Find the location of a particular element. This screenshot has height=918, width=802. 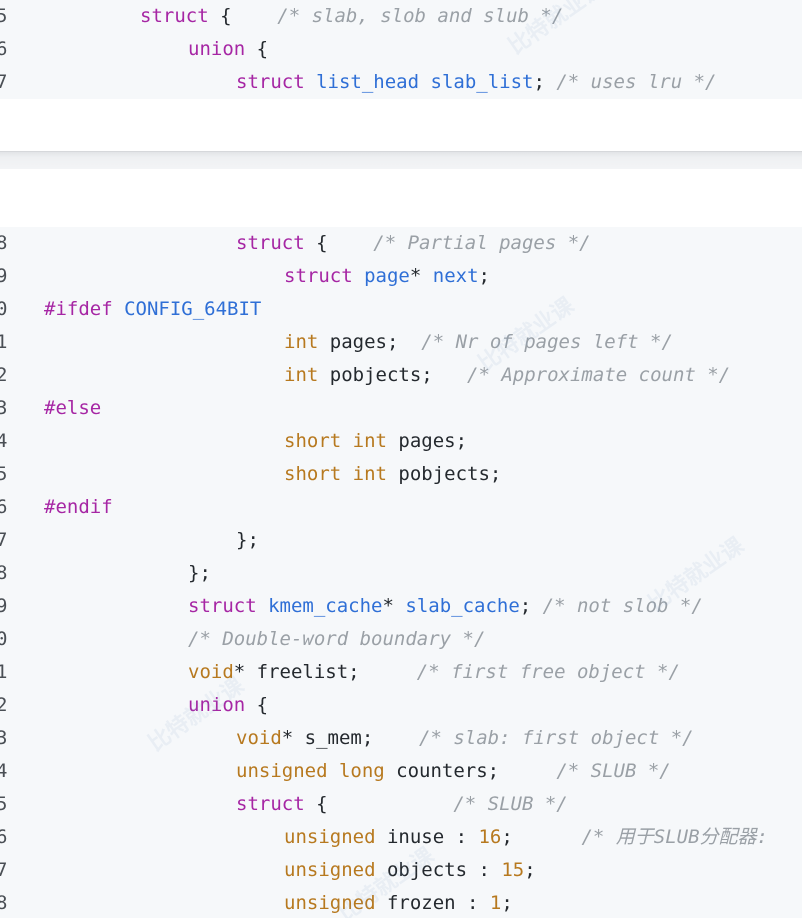

code-token: 16 is located at coordinates (490, 837).